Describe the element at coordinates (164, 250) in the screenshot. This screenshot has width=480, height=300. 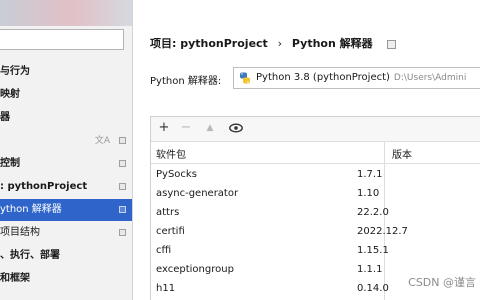
I see `package-name: cffi` at that location.